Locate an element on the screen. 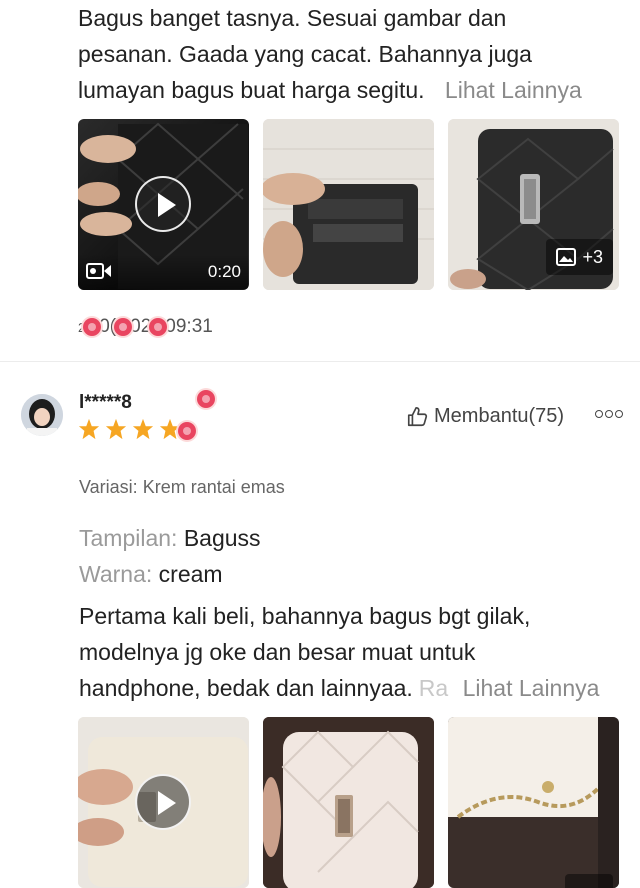  review-2-line-2: modelnya jg oke dan besar muat untuk is located at coordinates (277, 652).